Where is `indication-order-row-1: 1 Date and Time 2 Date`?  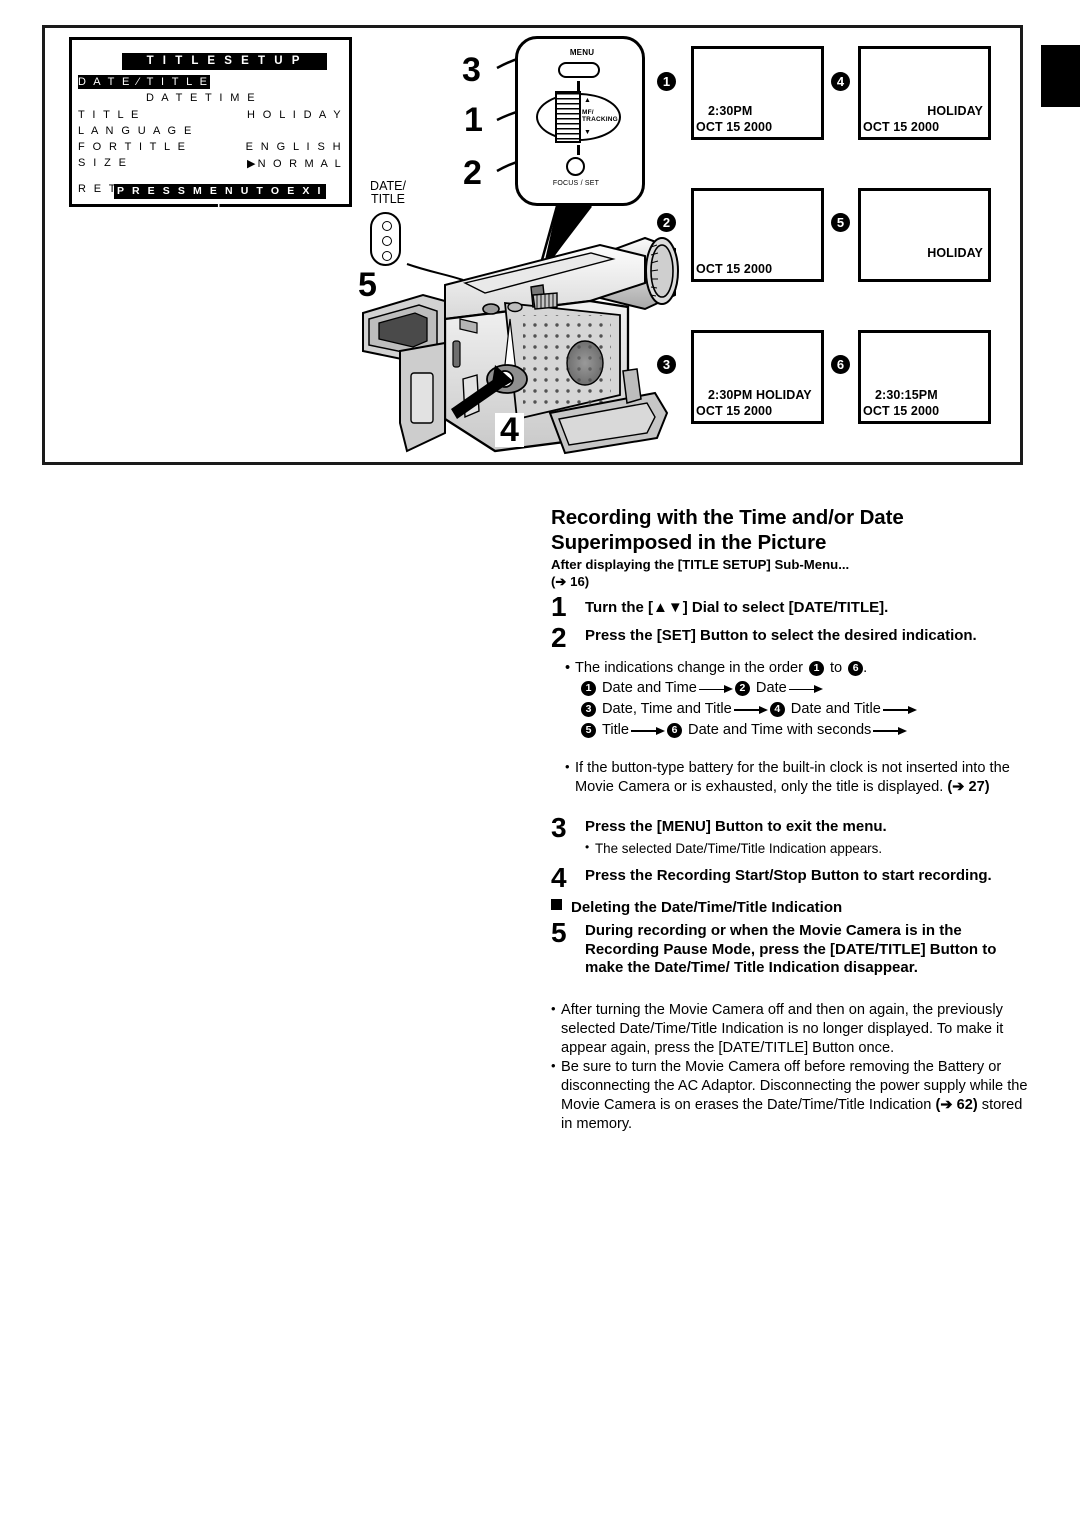
indication-order-row-1: 1 Date and Time 2 Date is located at coordinates (806, 688).